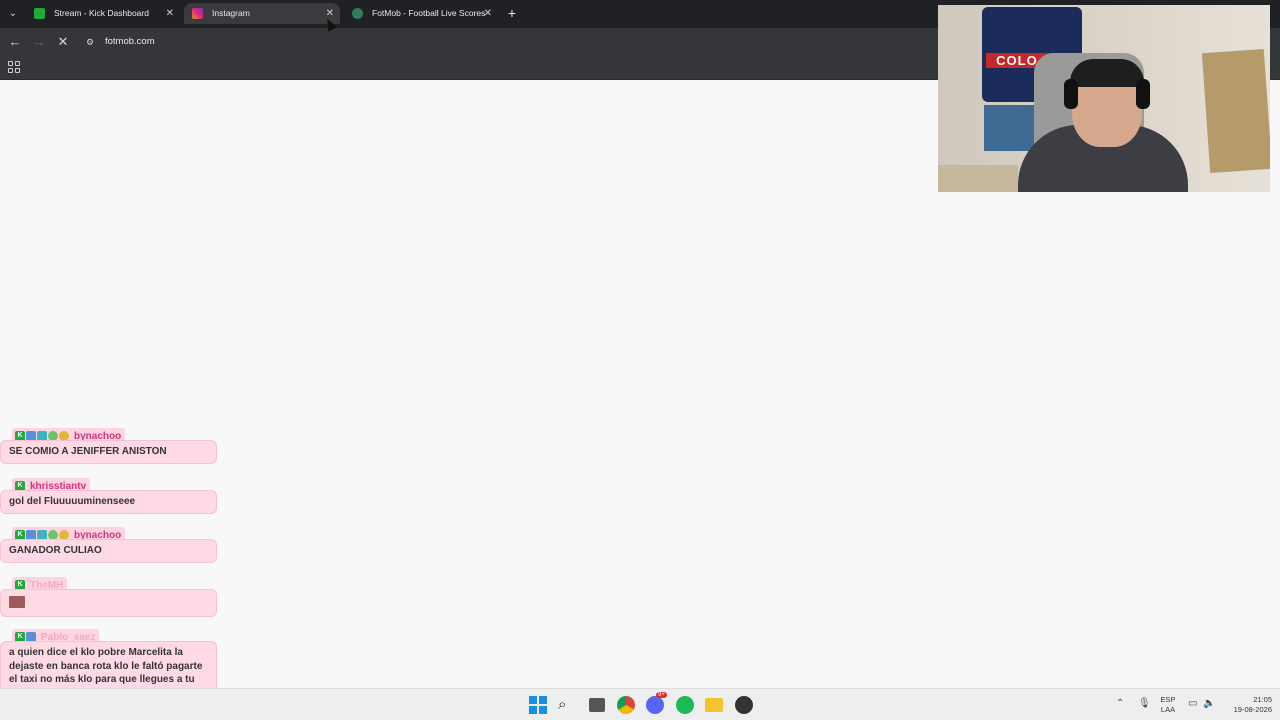 The width and height of the screenshot is (1280, 720). Describe the element at coordinates (685, 705) in the screenshot. I see `spotify-icon` at that location.